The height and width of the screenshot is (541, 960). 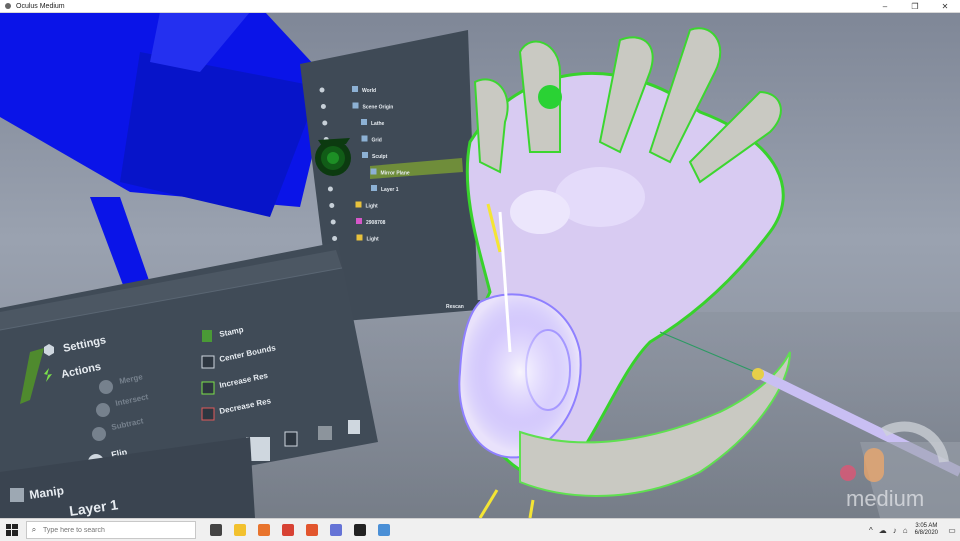 What do you see at coordinates (8, 6) in the screenshot?
I see `oculus-medium-app-icon` at bounding box center [8, 6].